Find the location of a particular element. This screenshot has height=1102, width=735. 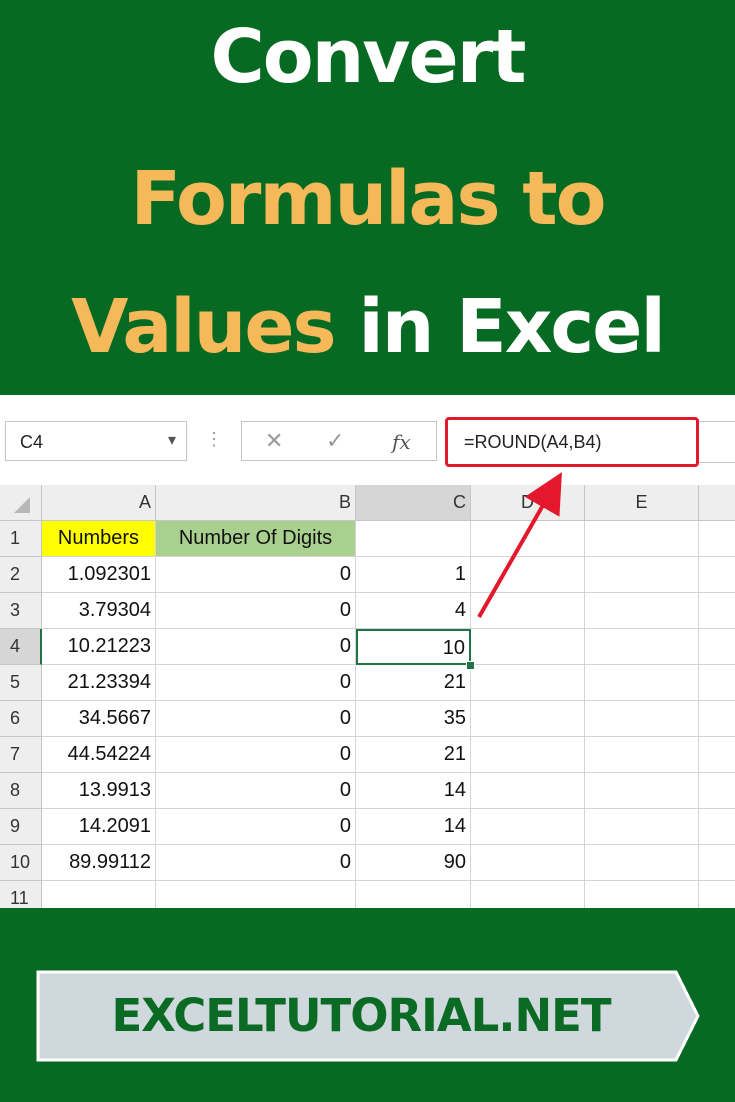

column-header-c: C is located at coordinates (413, 503).